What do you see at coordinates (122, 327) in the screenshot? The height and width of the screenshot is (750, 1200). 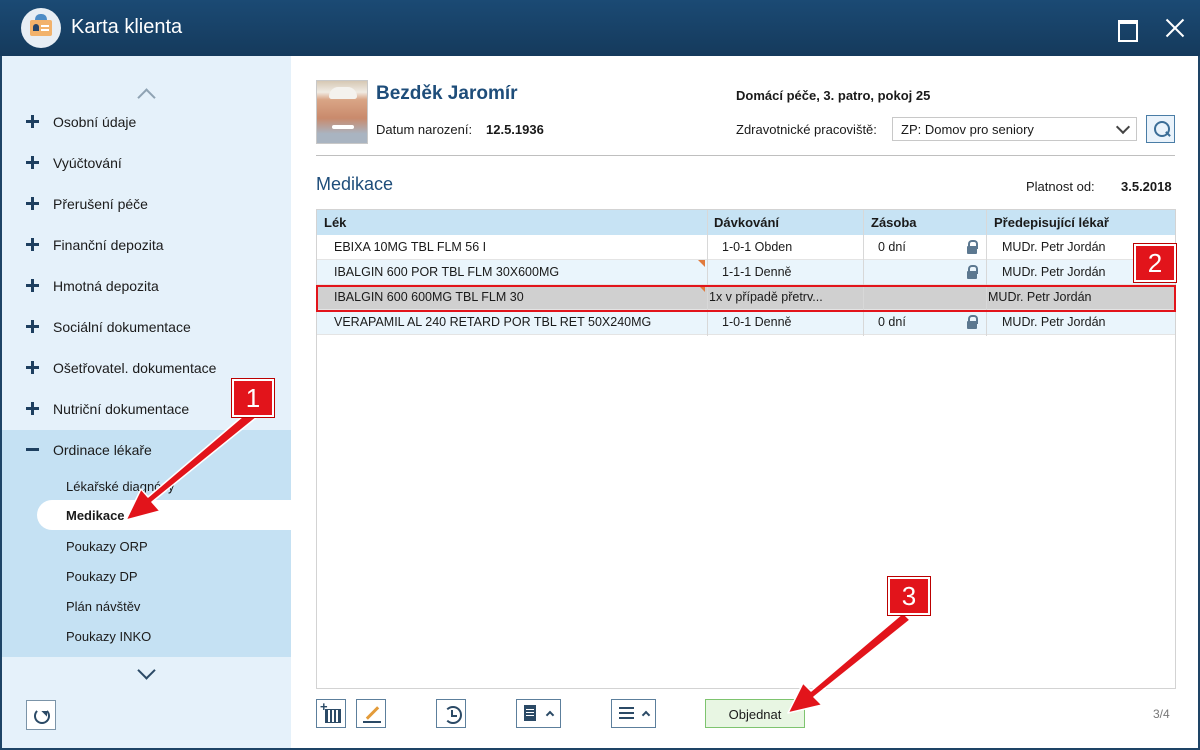 I see `sidebar-item-label: Sociální dokumentace` at bounding box center [122, 327].